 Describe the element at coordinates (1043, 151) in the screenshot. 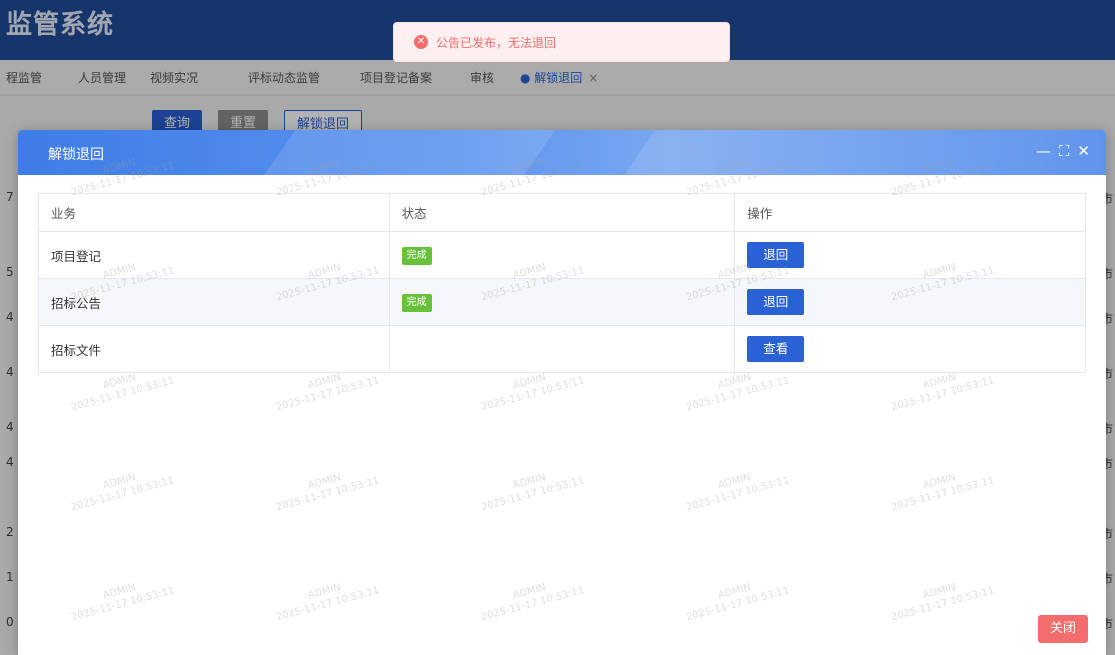

I see `minimize-icon: —` at that location.